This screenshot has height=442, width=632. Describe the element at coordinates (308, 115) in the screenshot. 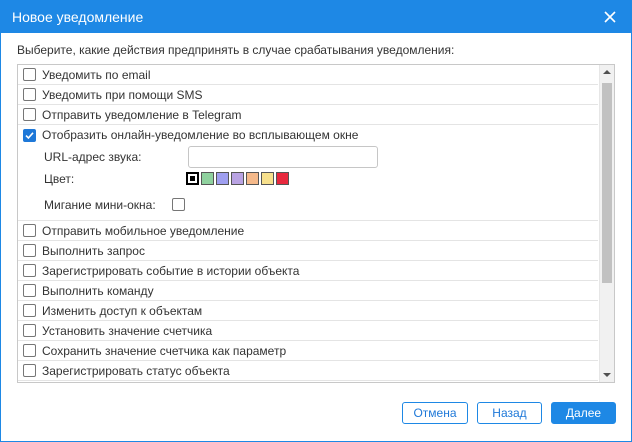

I see `list-item: Отправить уведомление в Telegram` at that location.